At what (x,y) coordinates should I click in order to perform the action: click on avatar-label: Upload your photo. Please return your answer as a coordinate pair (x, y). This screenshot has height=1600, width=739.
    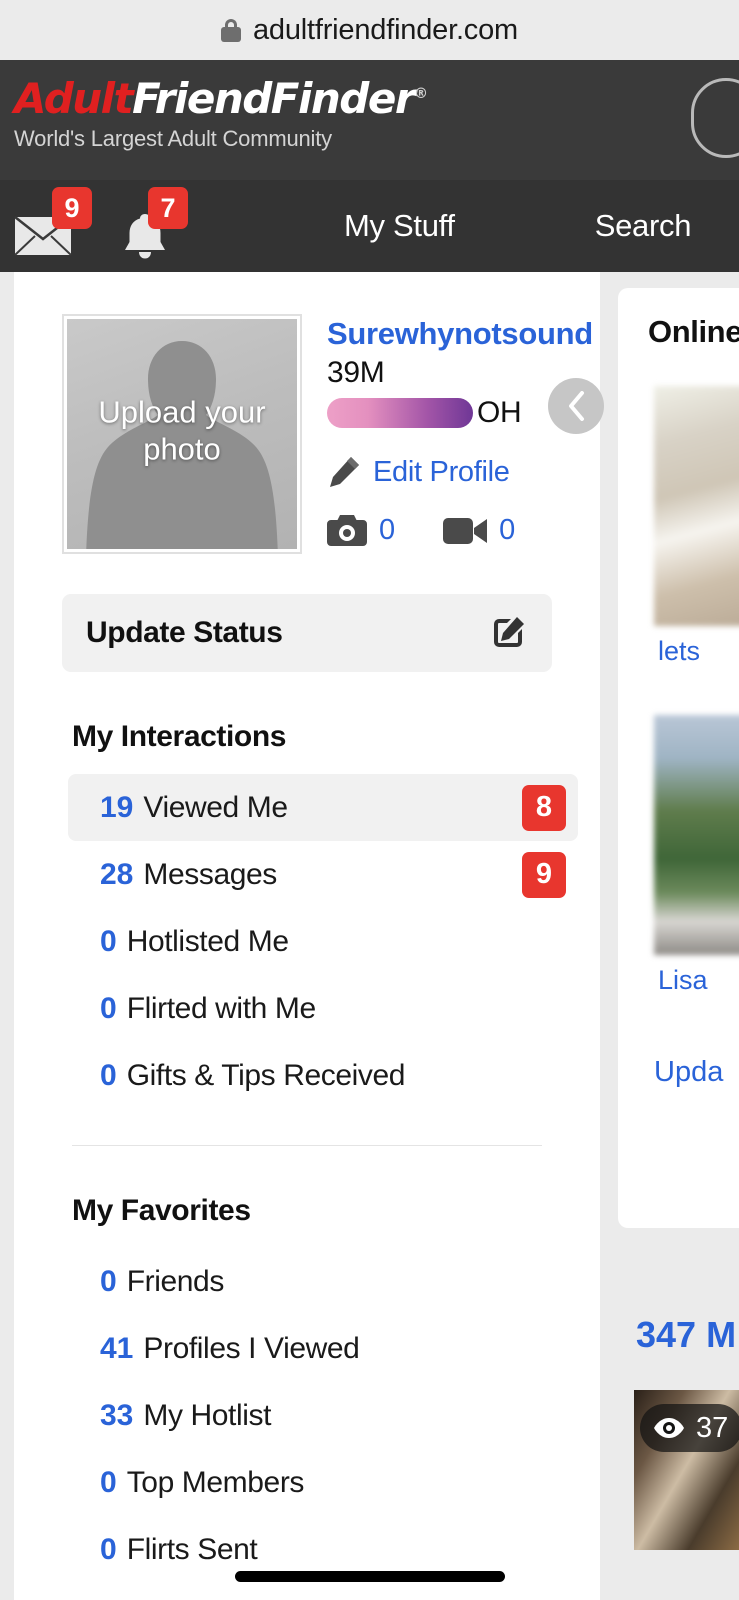
    Looking at the image, I should click on (182, 430).